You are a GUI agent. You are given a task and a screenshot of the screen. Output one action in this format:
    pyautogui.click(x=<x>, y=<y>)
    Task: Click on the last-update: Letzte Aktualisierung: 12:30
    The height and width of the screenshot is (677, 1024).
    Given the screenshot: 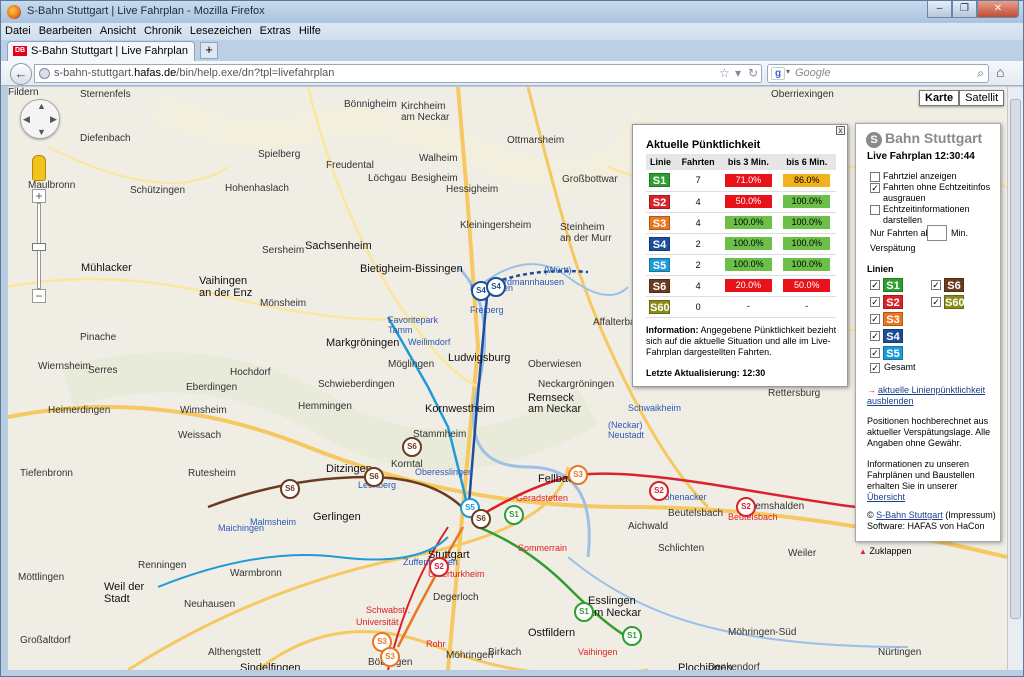 What is the action you would take?
    pyautogui.click(x=706, y=373)
    